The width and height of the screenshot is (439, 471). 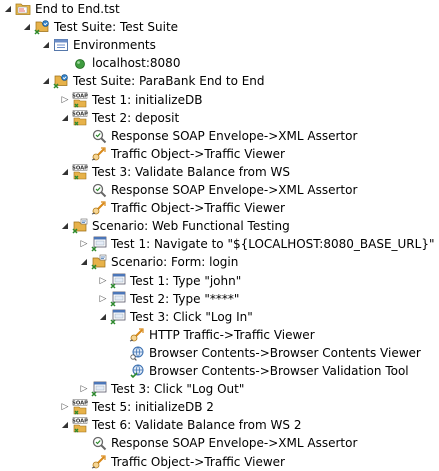 I want to click on tree-node-test-1-type-john: ▷ Test 1: Type "john", so click(x=219, y=281).